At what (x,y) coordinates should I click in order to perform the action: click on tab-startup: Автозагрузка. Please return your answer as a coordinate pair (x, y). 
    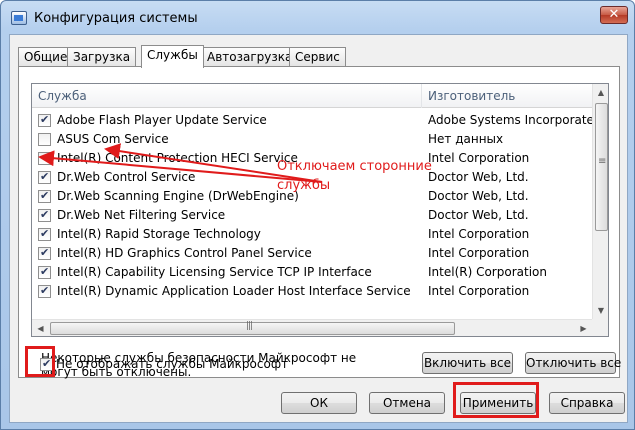
    Looking at the image, I should click on (250, 57).